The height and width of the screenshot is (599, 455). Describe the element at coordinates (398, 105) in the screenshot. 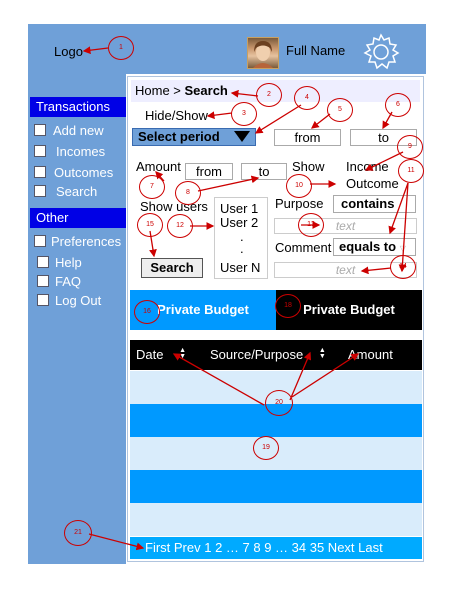

I see `annotation-marker: 6` at that location.